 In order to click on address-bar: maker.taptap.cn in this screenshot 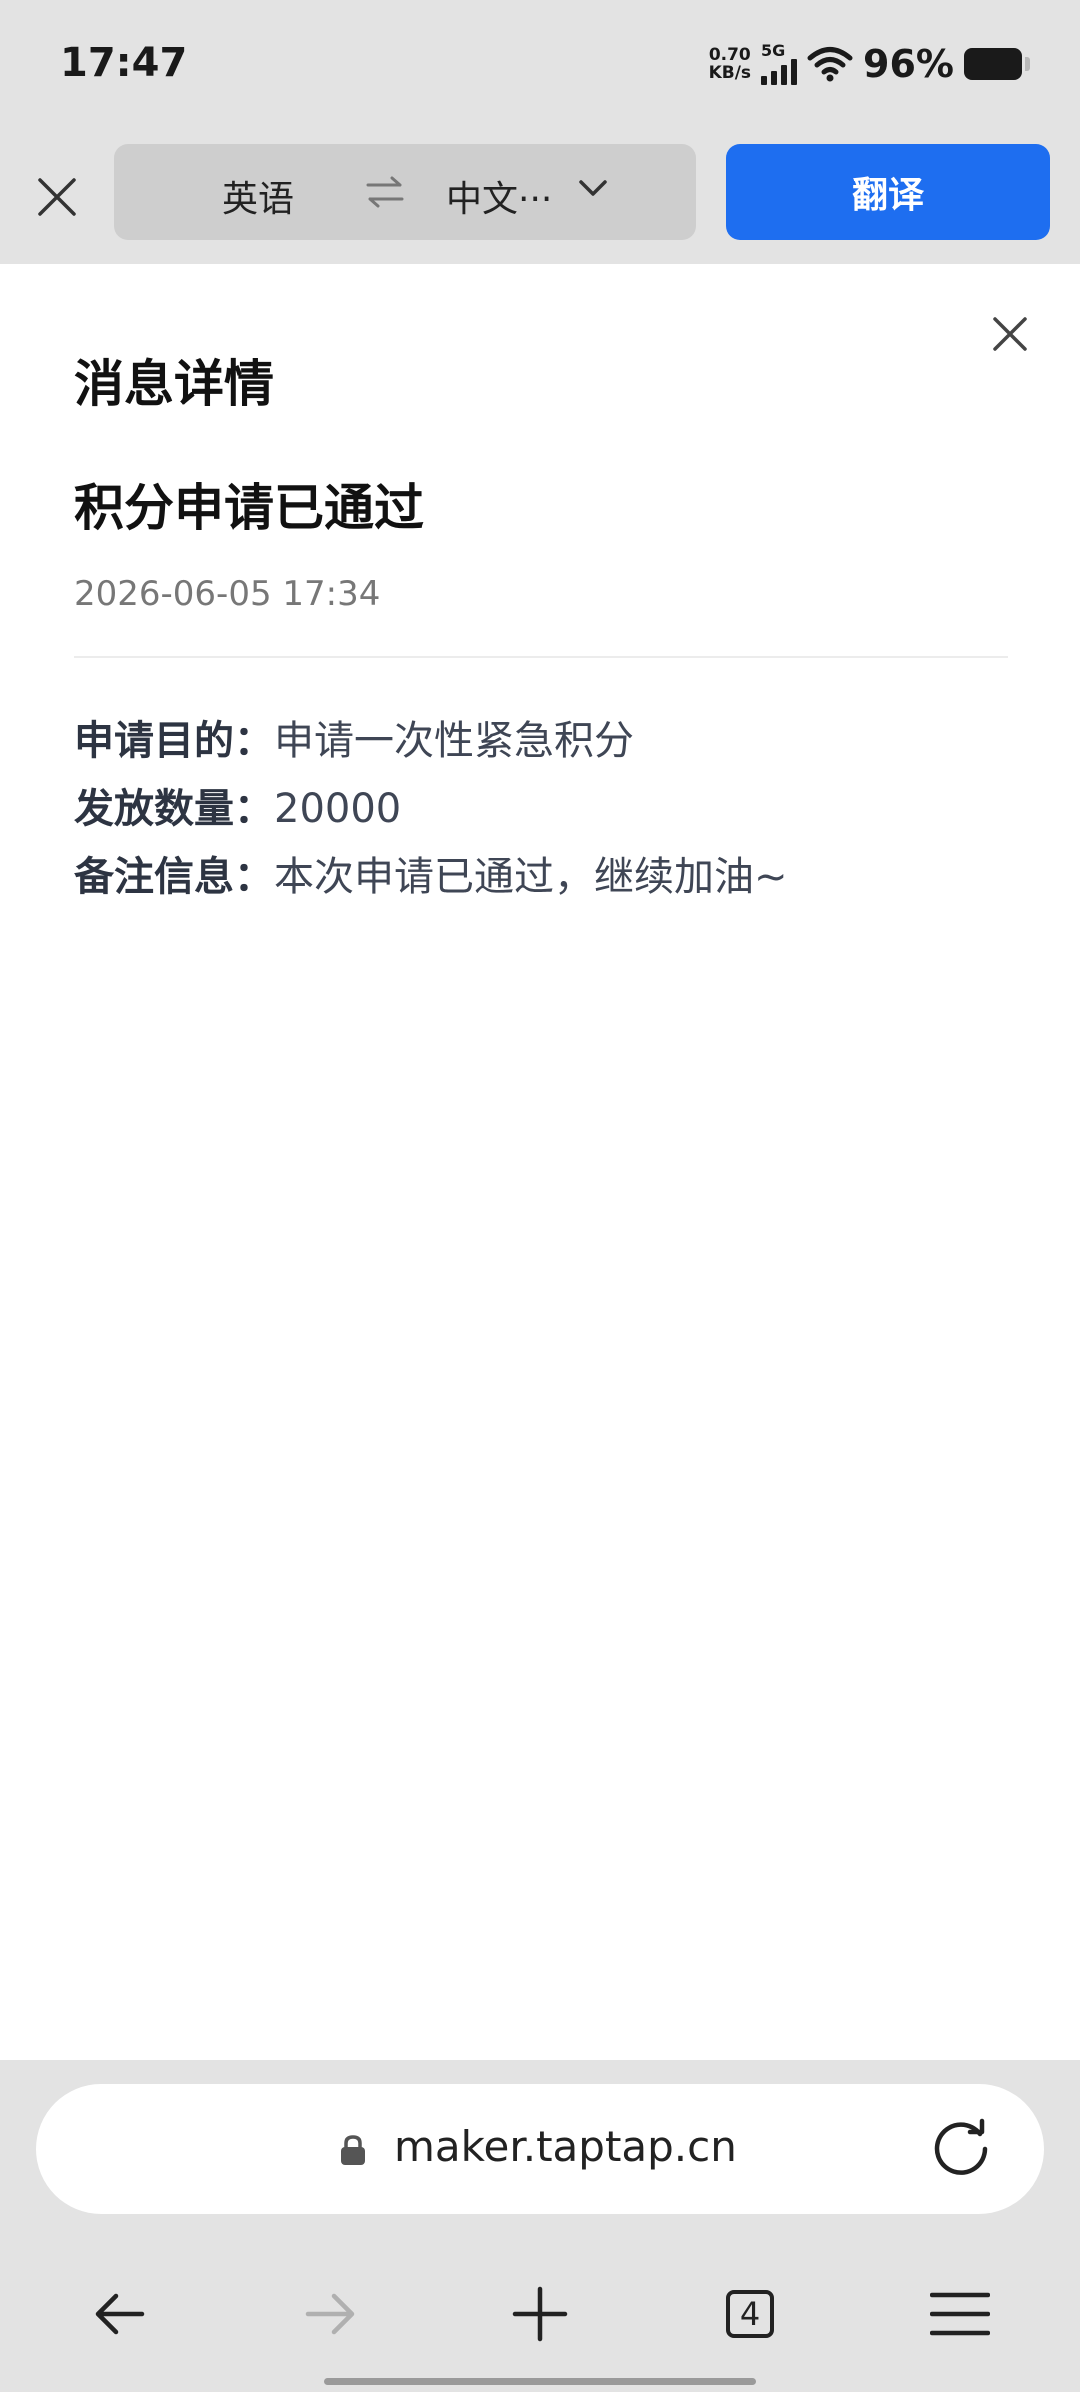, I will do `click(540, 2149)`.